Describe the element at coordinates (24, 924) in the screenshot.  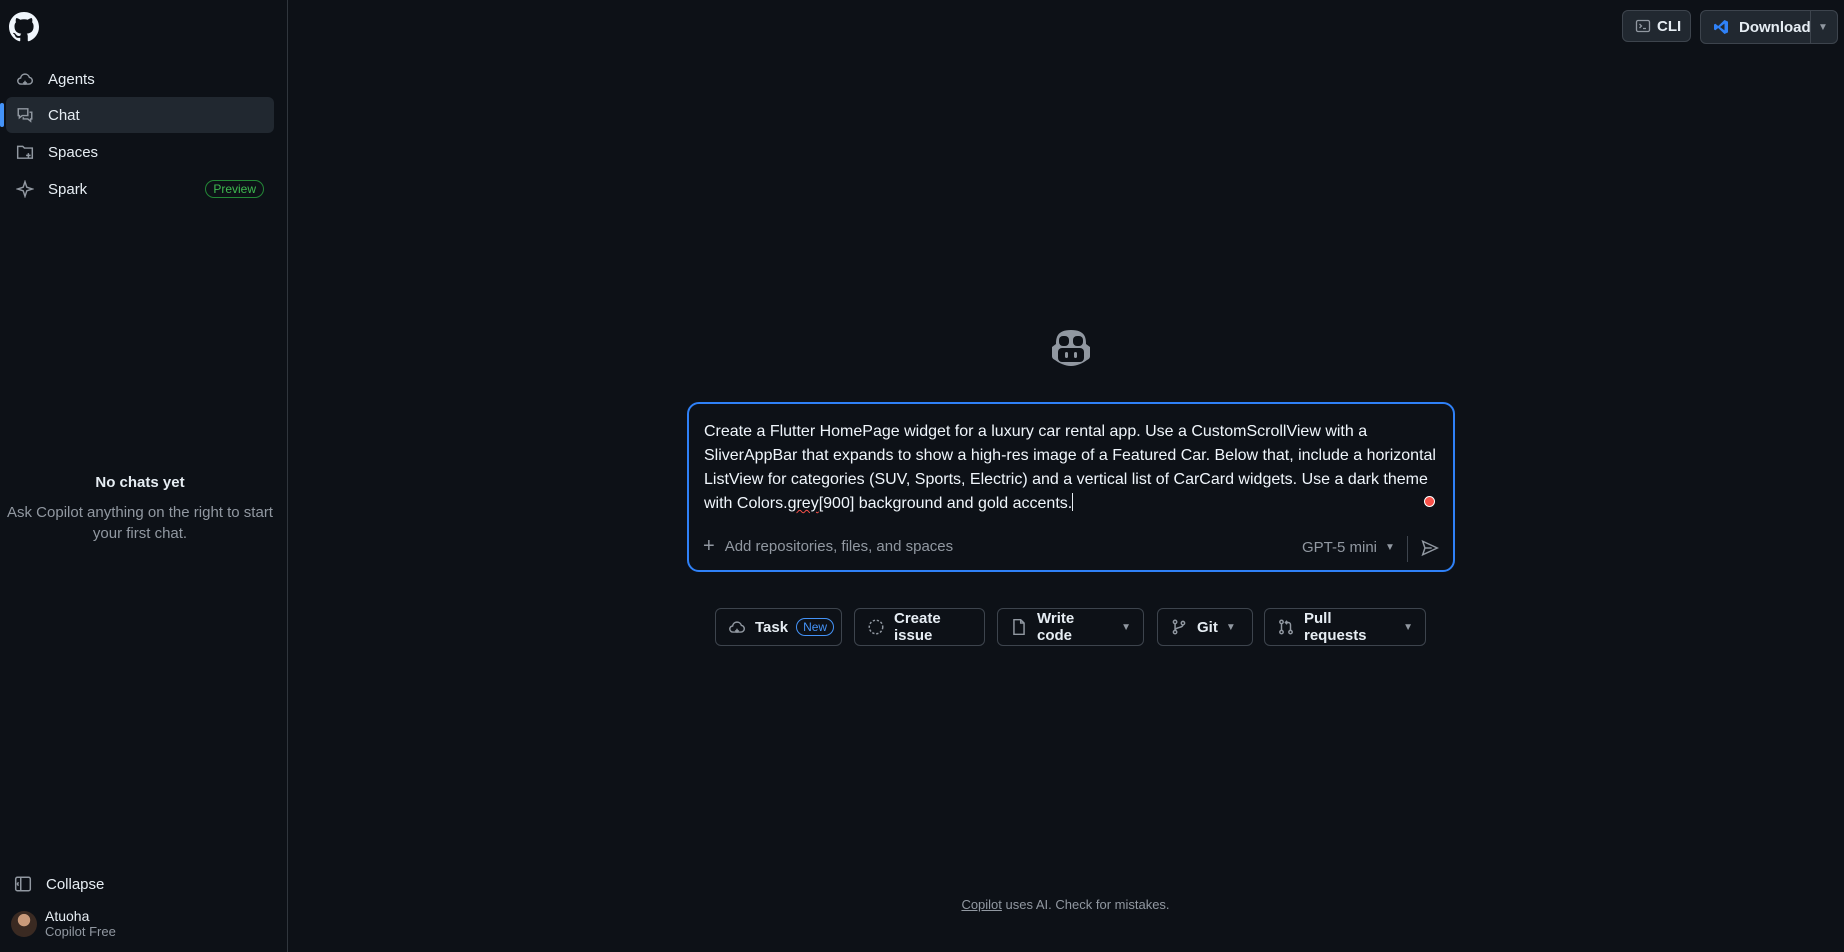
I see `avatar` at that location.